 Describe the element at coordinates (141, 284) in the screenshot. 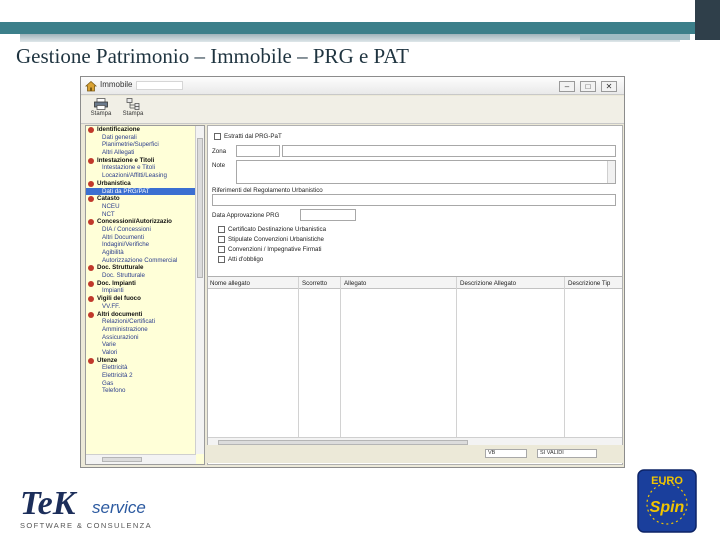

I see `tree-category: Doc. Impianti` at that location.